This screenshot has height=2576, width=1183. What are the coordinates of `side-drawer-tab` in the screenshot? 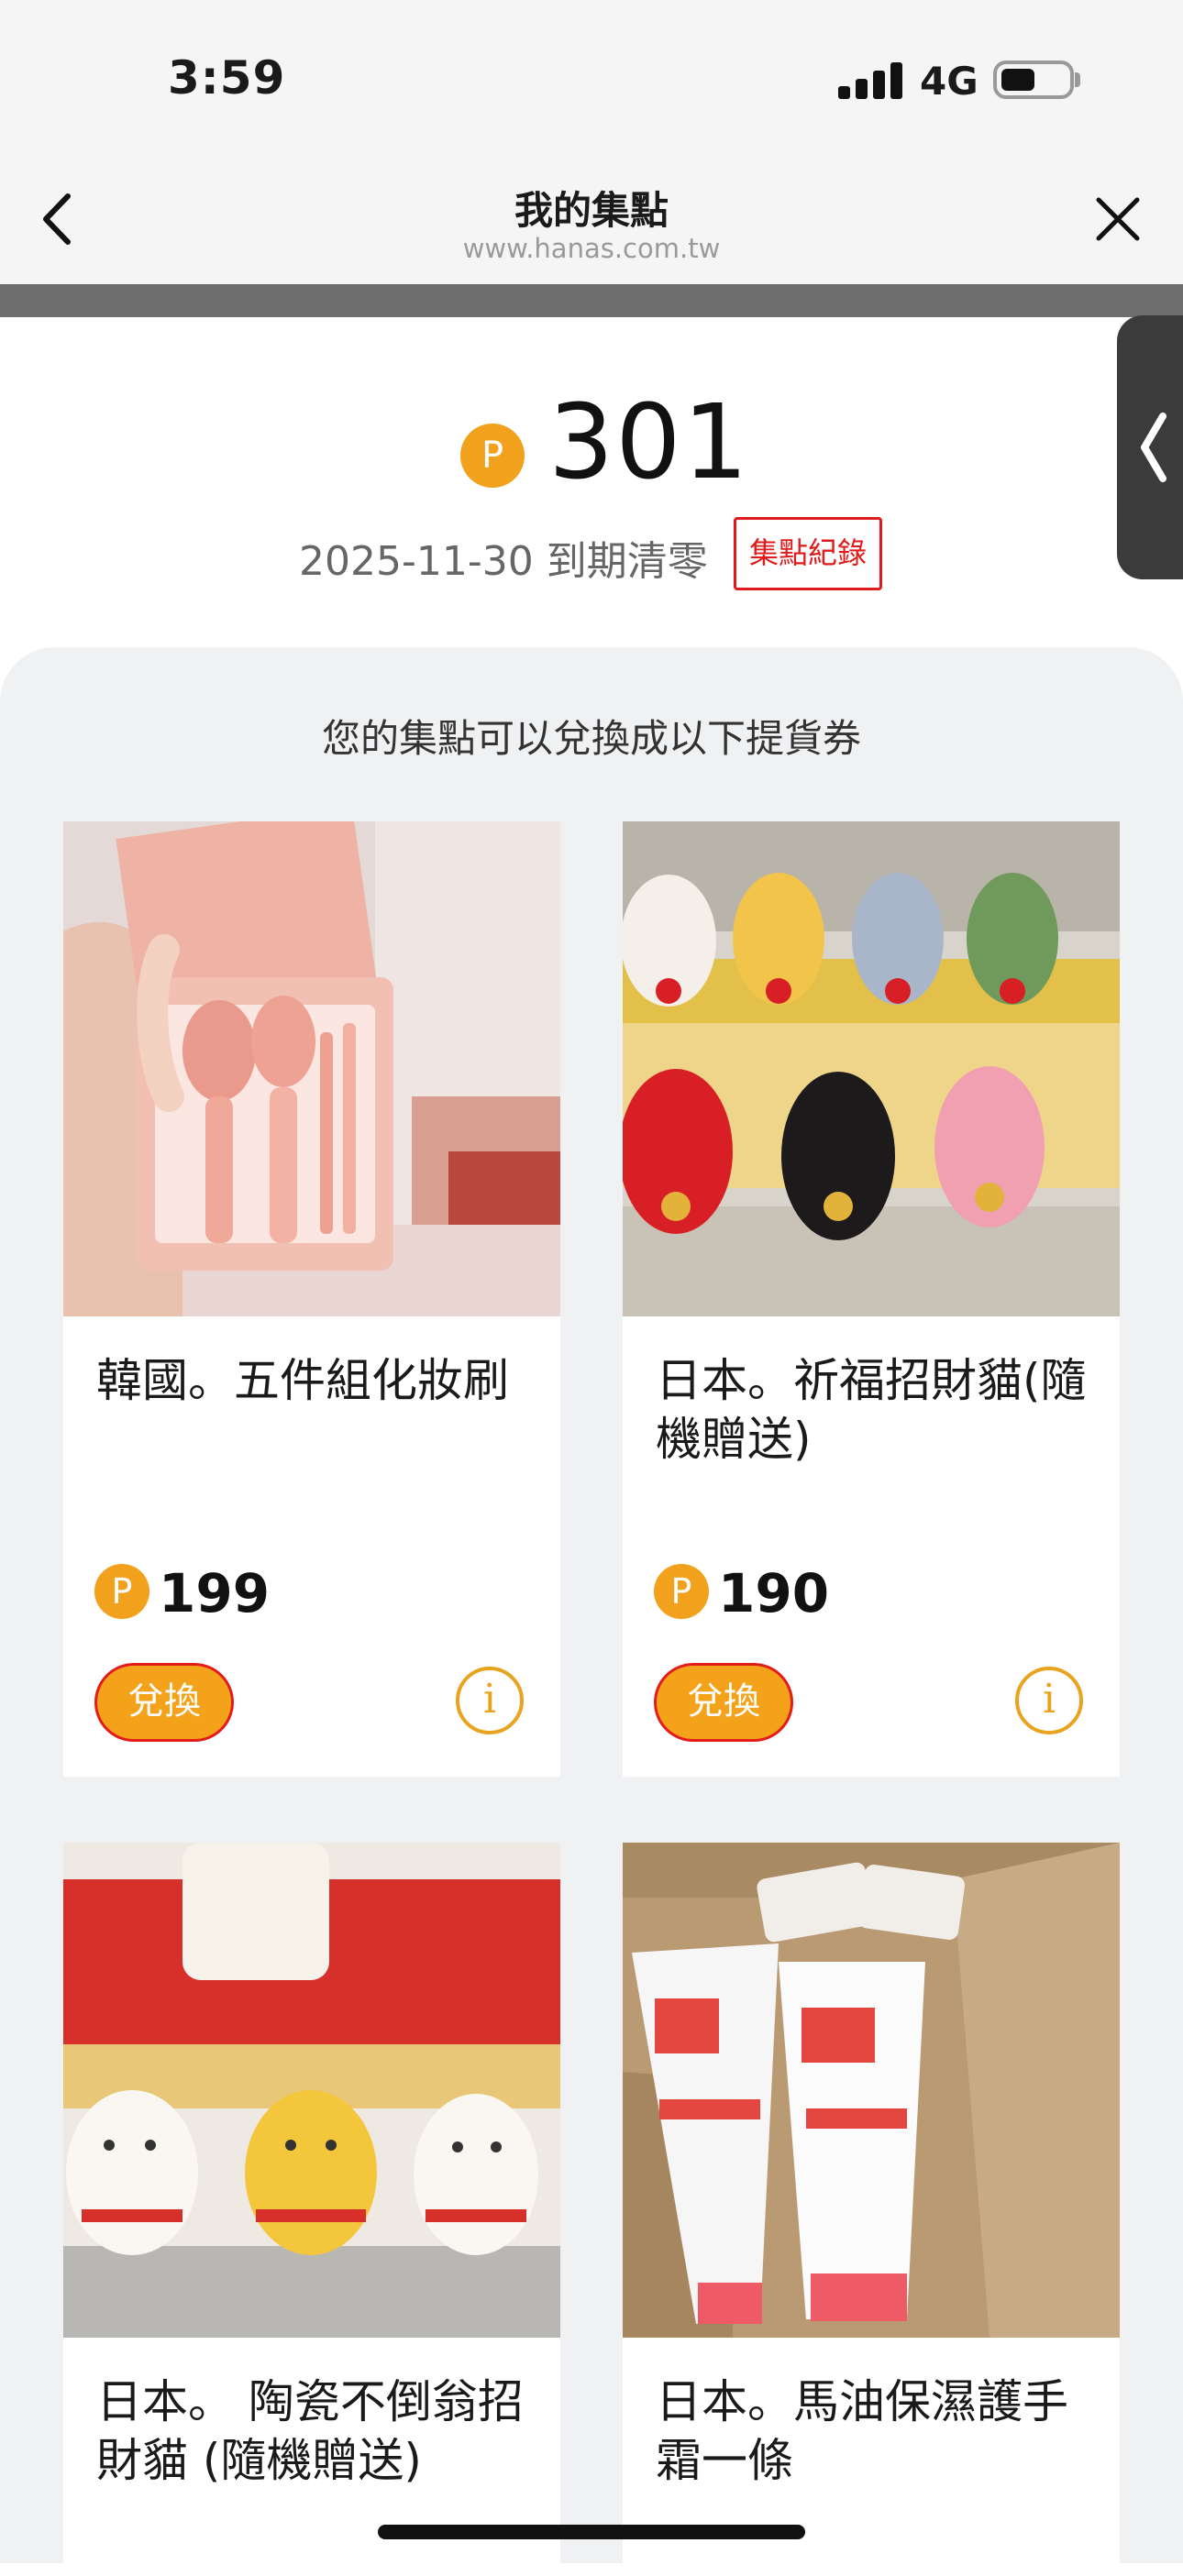 It's located at (1150, 447).